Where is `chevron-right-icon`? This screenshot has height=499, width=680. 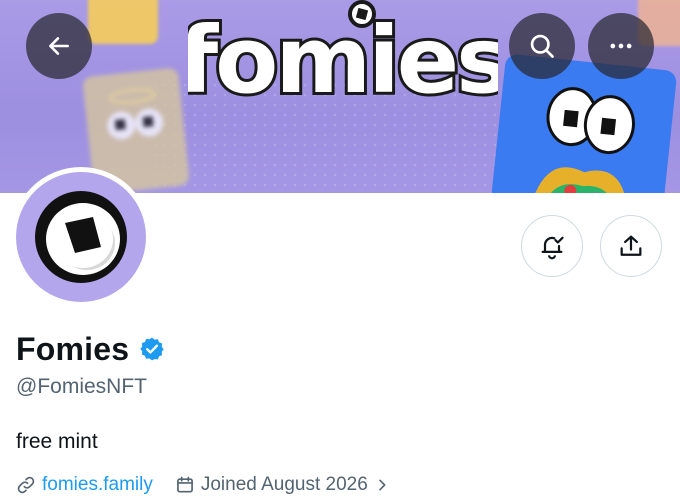 chevron-right-icon is located at coordinates (382, 485).